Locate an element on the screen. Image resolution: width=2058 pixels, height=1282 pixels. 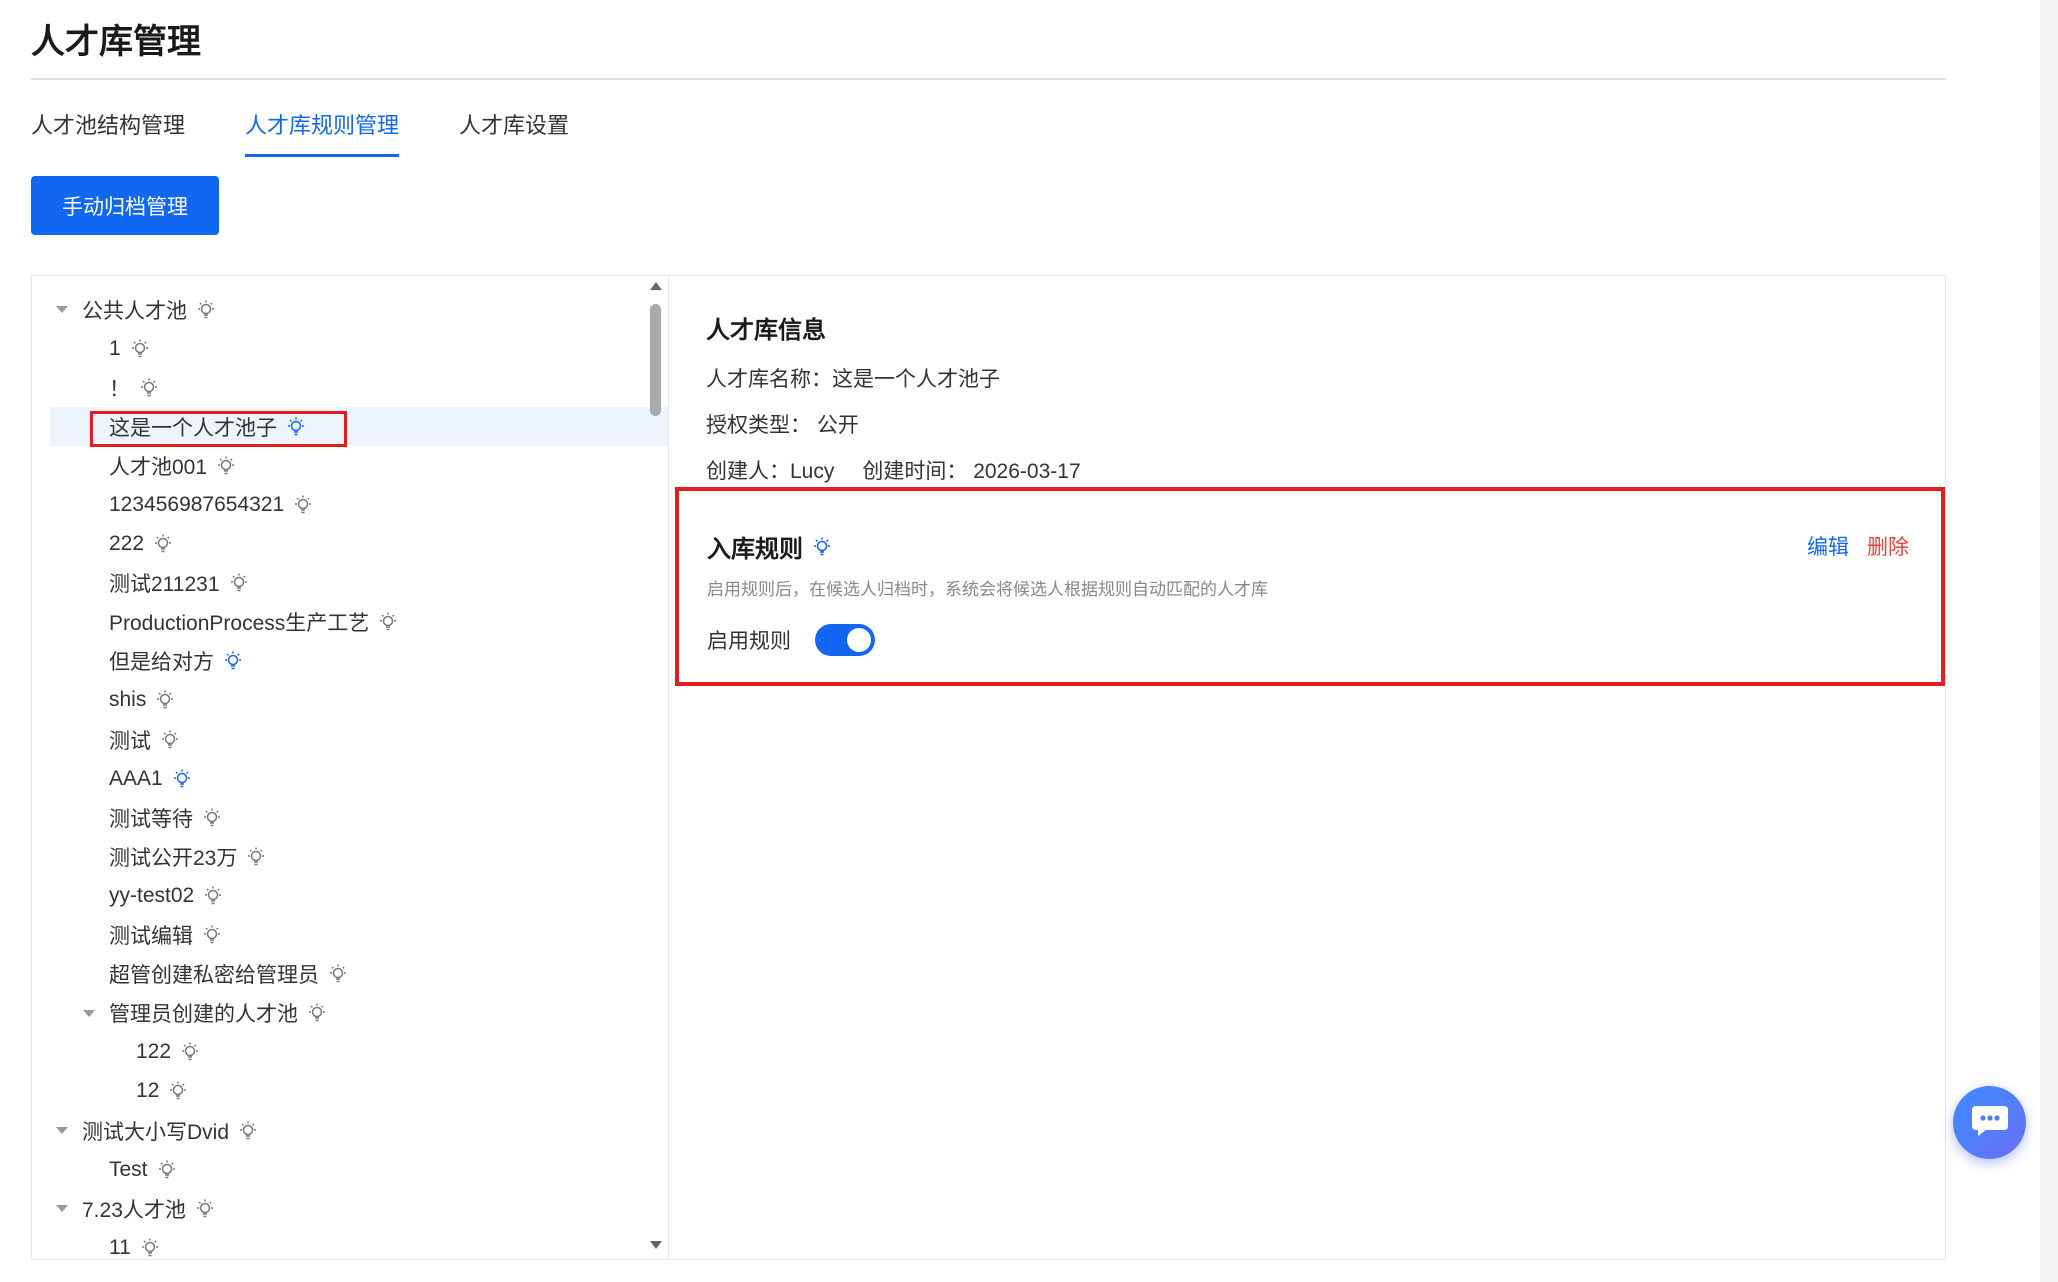
tree-node: 11 is located at coordinates (355, 1243).